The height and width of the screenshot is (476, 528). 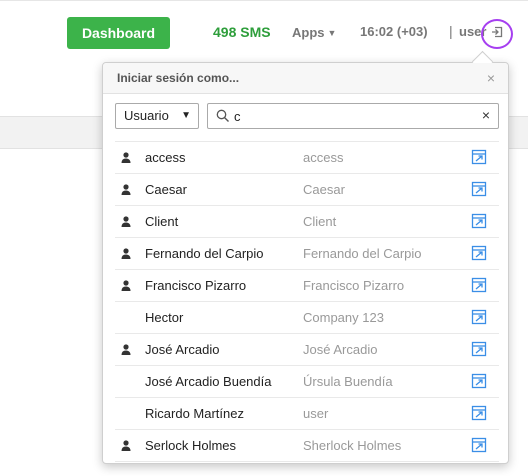 I want to click on user-alias: Client, so click(x=320, y=221).